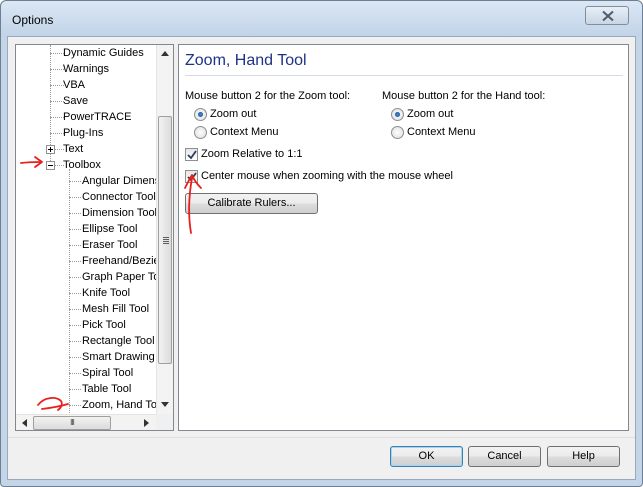 This screenshot has height=487, width=643. Describe the element at coordinates (31, 162) in the screenshot. I see `arrow-to-toolbox-icon` at that location.